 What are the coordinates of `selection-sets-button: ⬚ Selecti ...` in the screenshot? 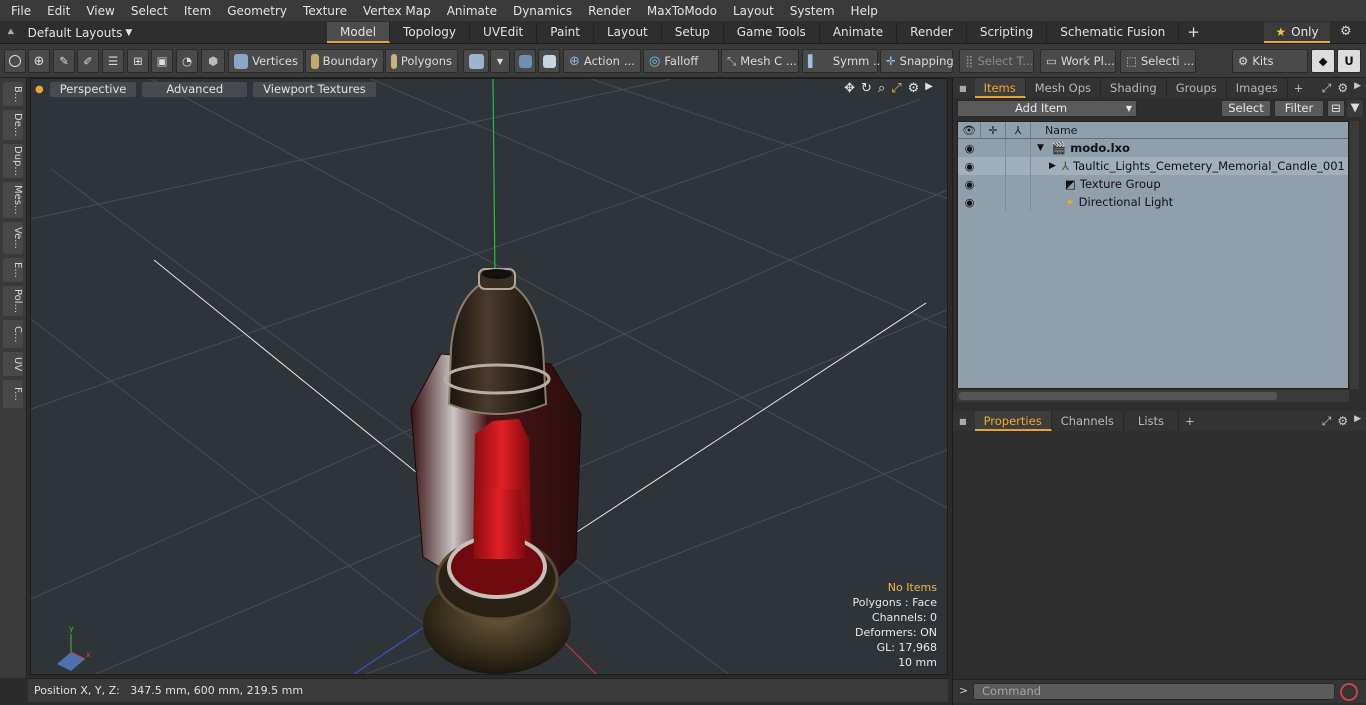 It's located at (1158, 61).